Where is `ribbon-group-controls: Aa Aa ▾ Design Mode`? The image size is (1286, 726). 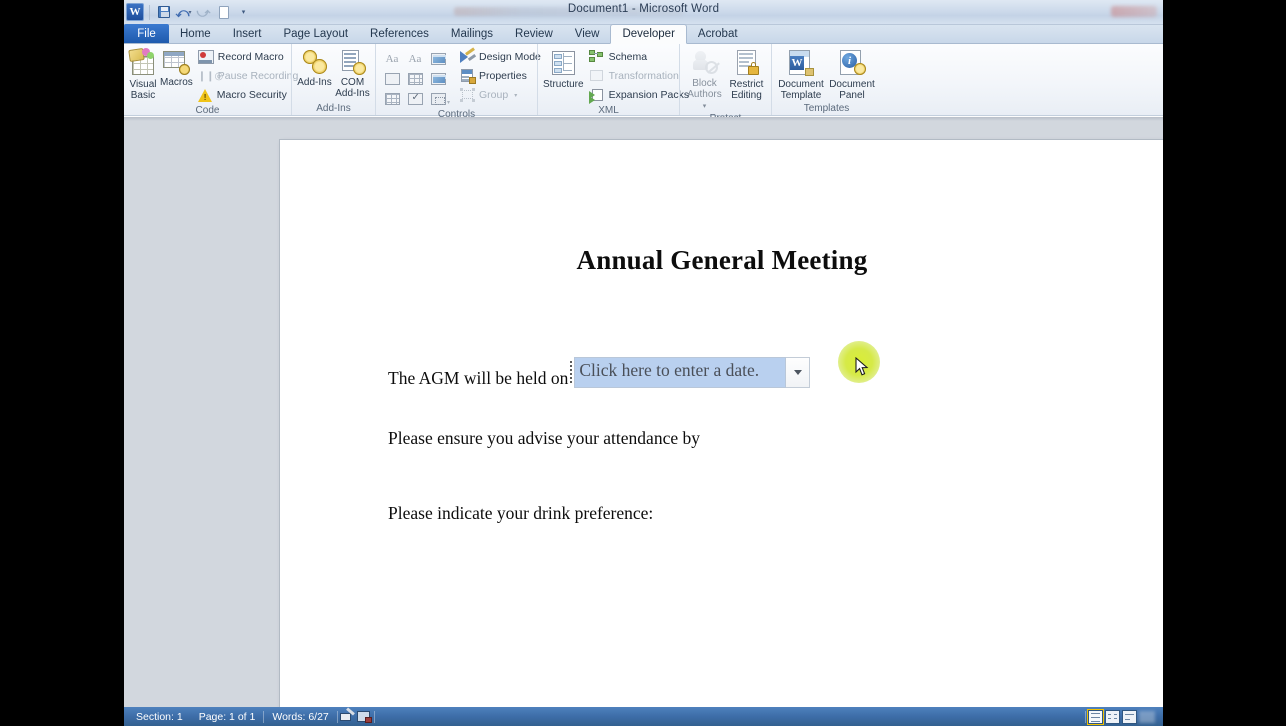 ribbon-group-controls: Aa Aa ▾ Design Mode is located at coordinates (458, 82).